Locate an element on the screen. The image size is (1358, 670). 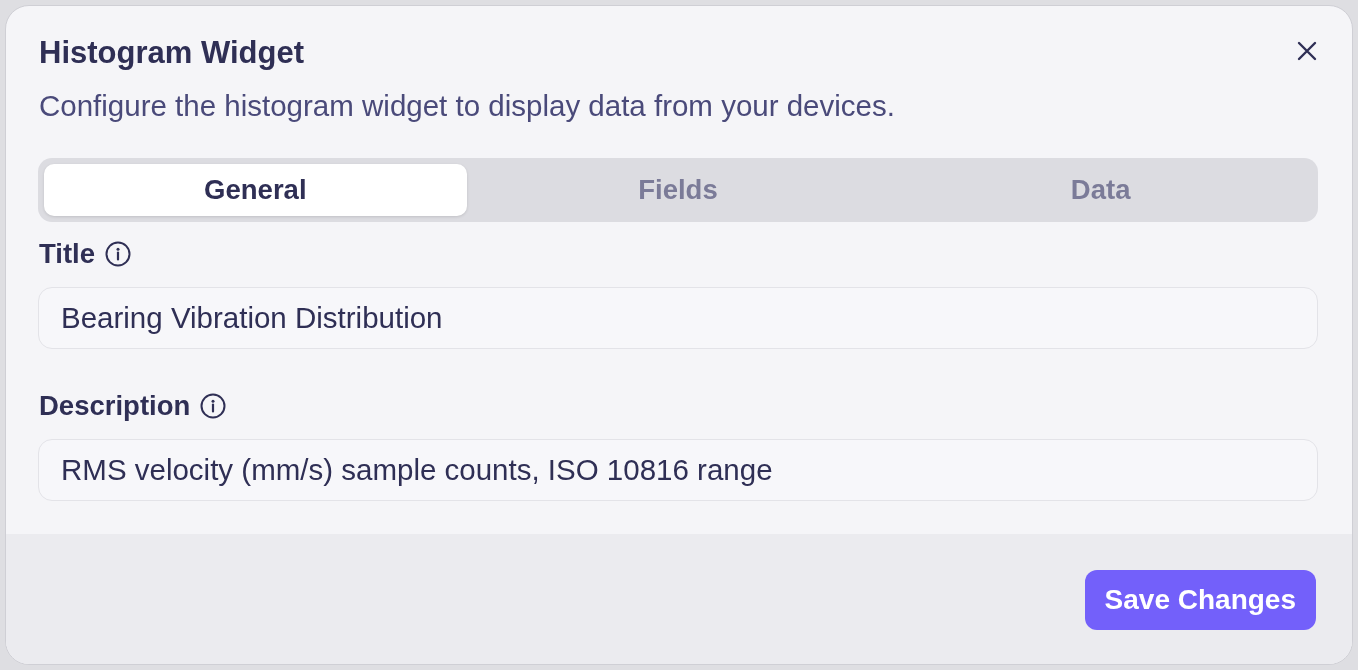
dialog-title: Histogram Widget is located at coordinates (171, 53).